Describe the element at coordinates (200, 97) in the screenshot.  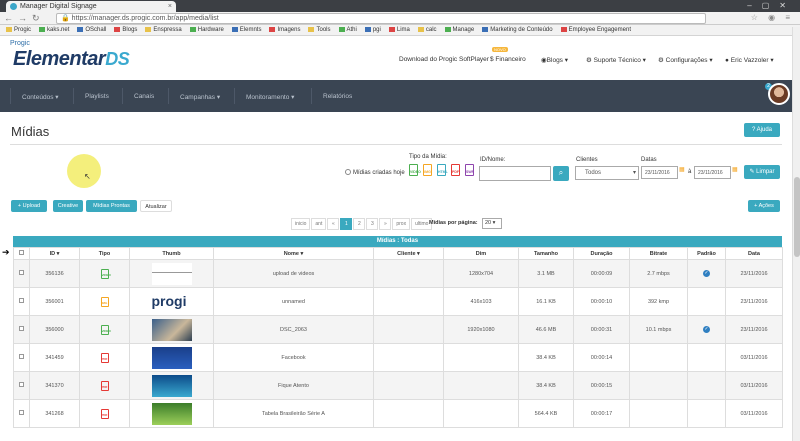
I see `nav-item-campanhas: Campanhas ▾` at that location.